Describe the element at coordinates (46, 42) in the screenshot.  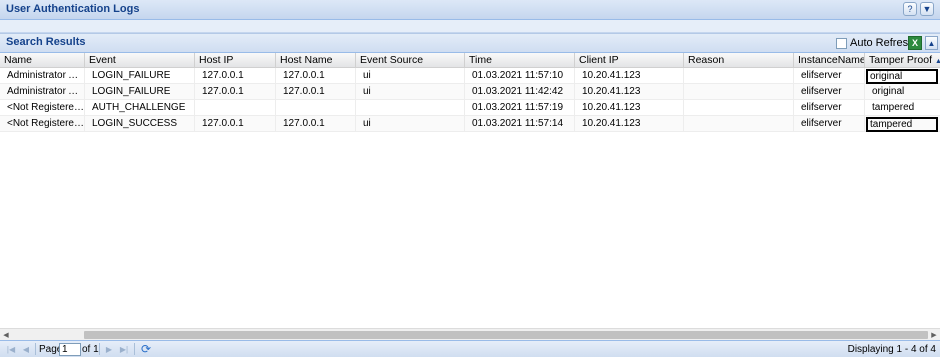
I see `search-results-title: Search Results` at that location.